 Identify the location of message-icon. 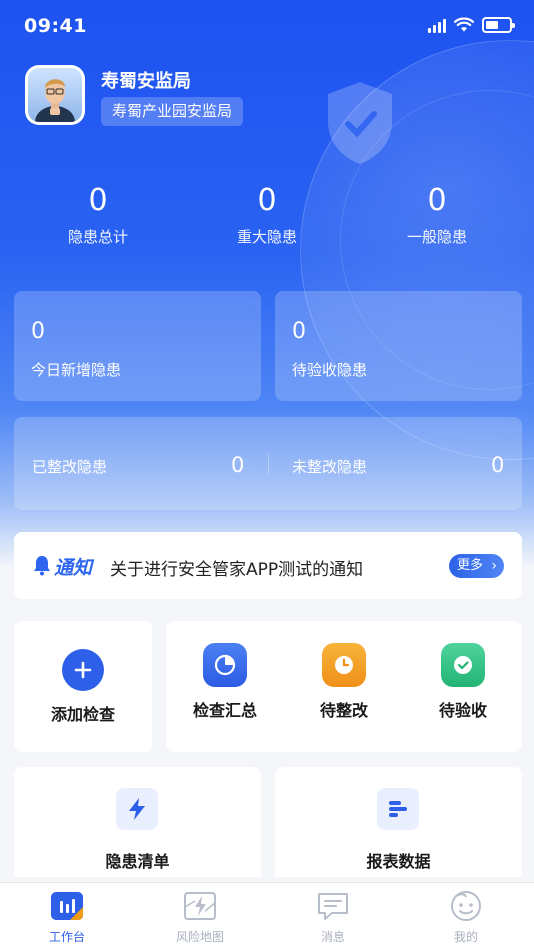
(333, 906).